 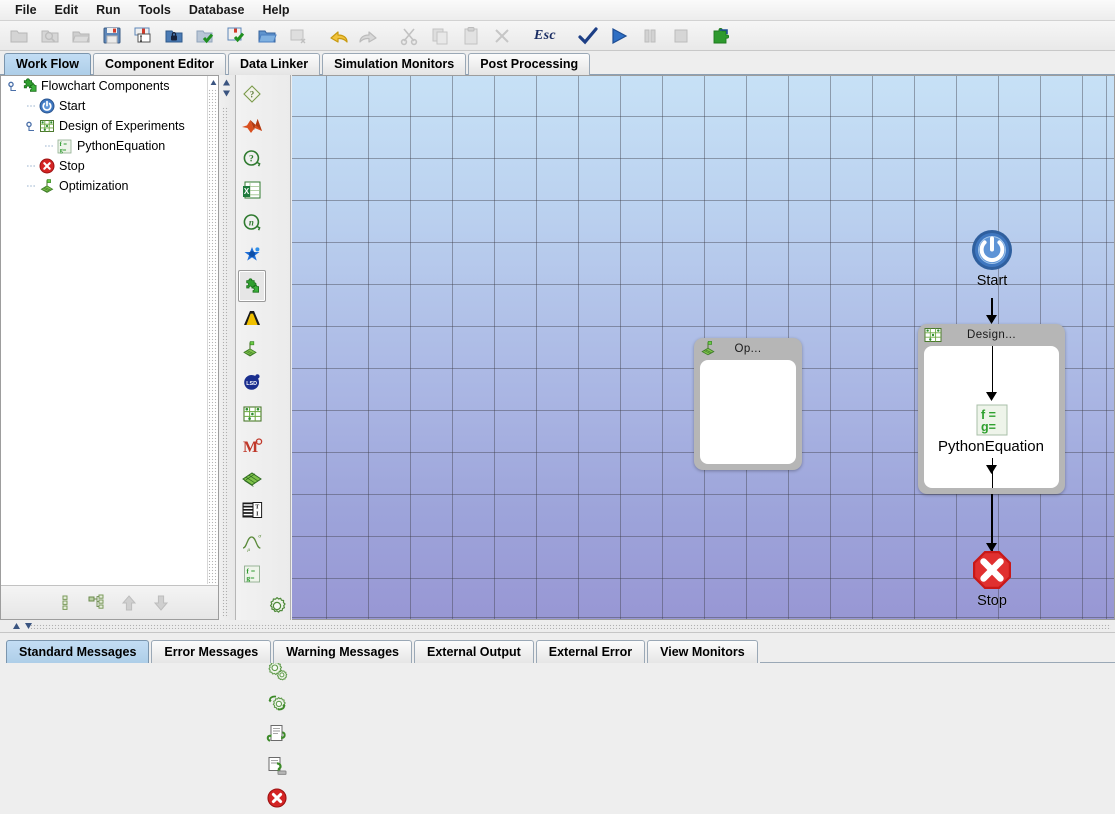 What do you see at coordinates (529, 64) in the screenshot?
I see `tab-post-processing: Post Processing` at bounding box center [529, 64].